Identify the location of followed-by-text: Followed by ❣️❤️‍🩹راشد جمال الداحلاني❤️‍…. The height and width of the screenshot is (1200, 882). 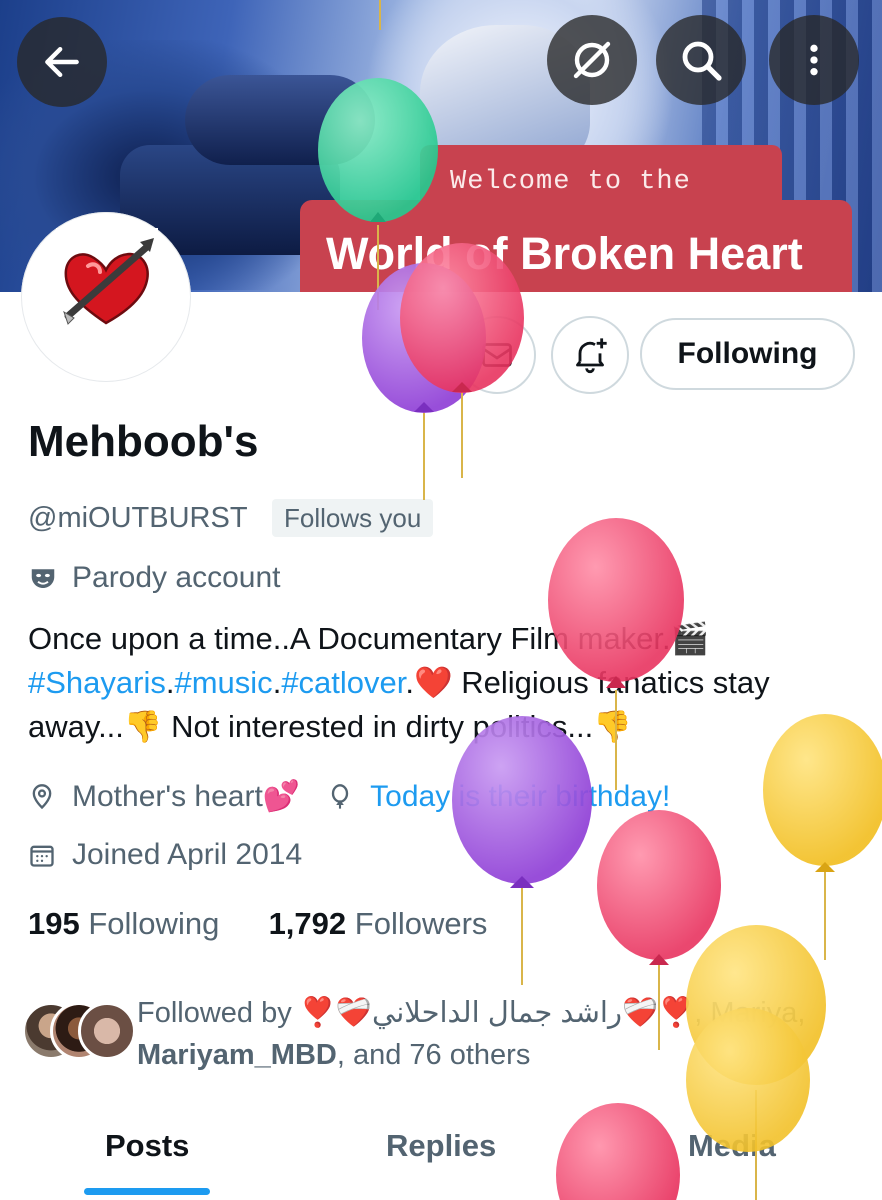
(507, 1034).